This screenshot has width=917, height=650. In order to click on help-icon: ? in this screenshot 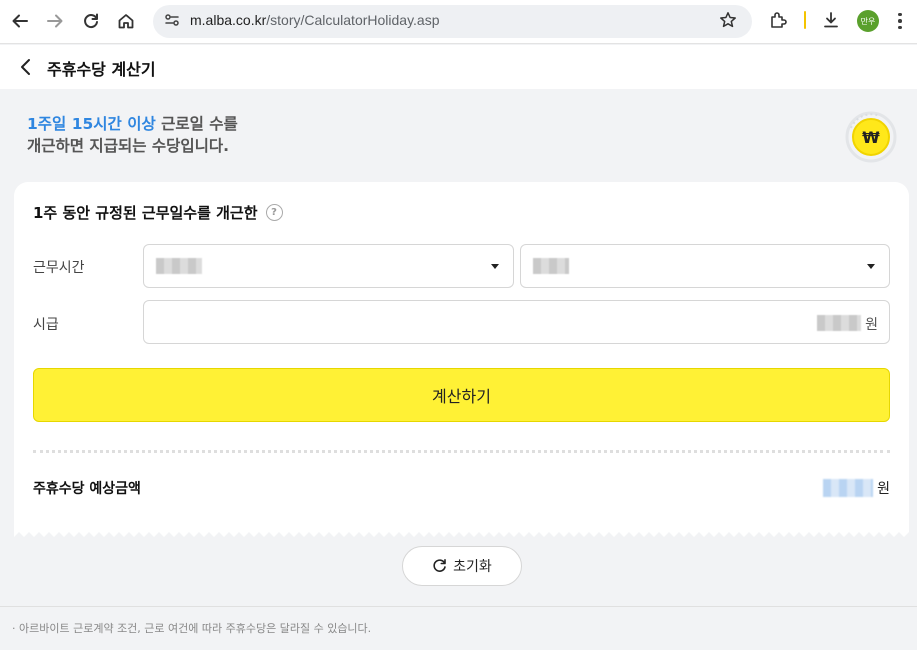, I will do `click(274, 212)`.